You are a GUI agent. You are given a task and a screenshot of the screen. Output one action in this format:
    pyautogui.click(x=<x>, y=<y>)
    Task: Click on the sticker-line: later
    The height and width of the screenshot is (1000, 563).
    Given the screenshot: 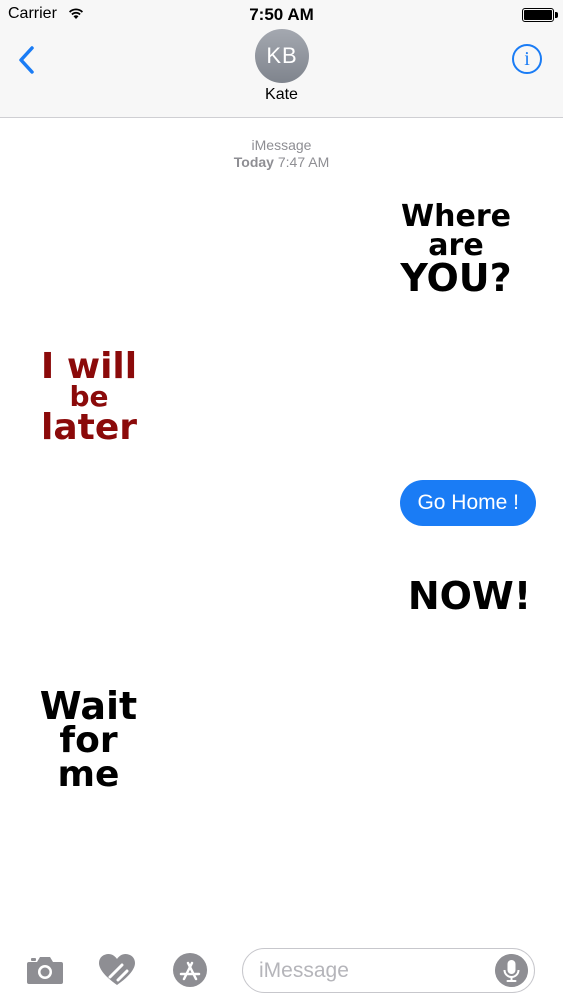 What is the action you would take?
    pyautogui.click(x=88, y=427)
    